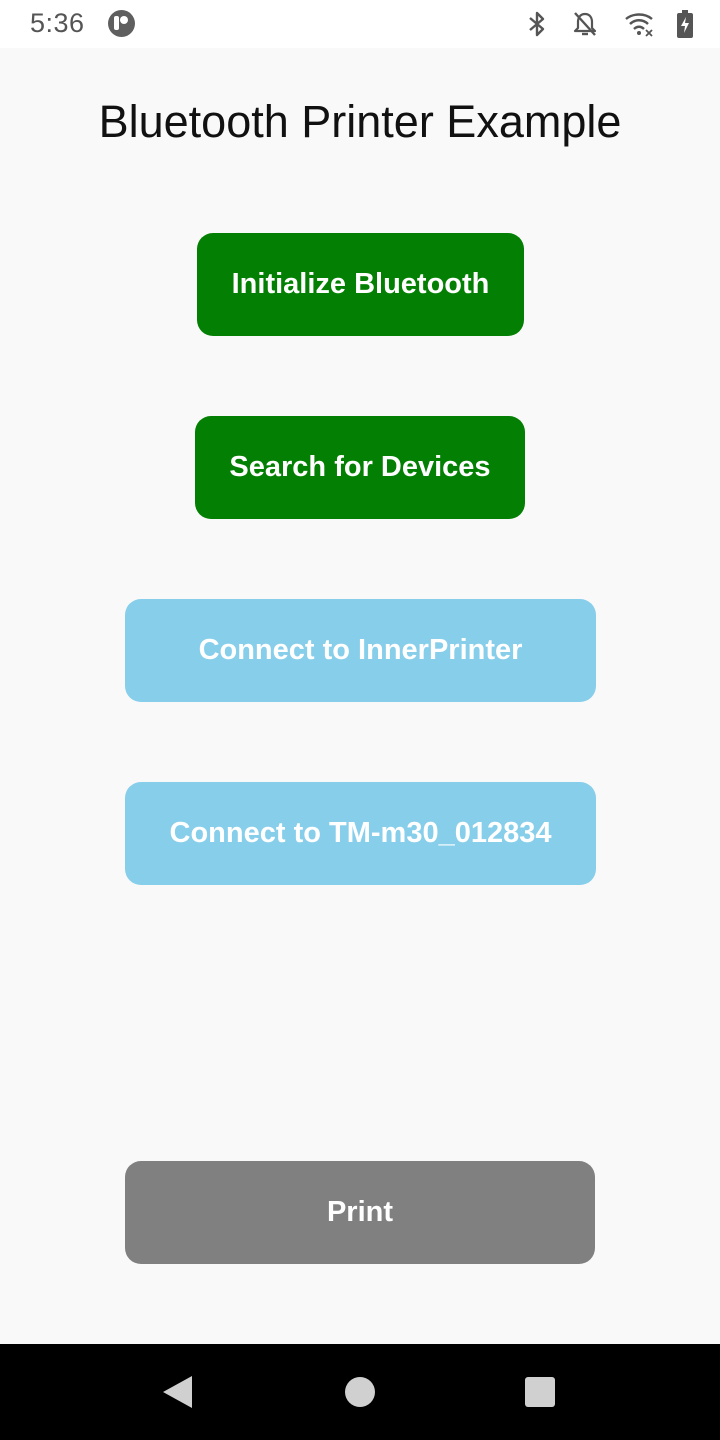  What do you see at coordinates (540, 1392) in the screenshot?
I see `recents-icon` at bounding box center [540, 1392].